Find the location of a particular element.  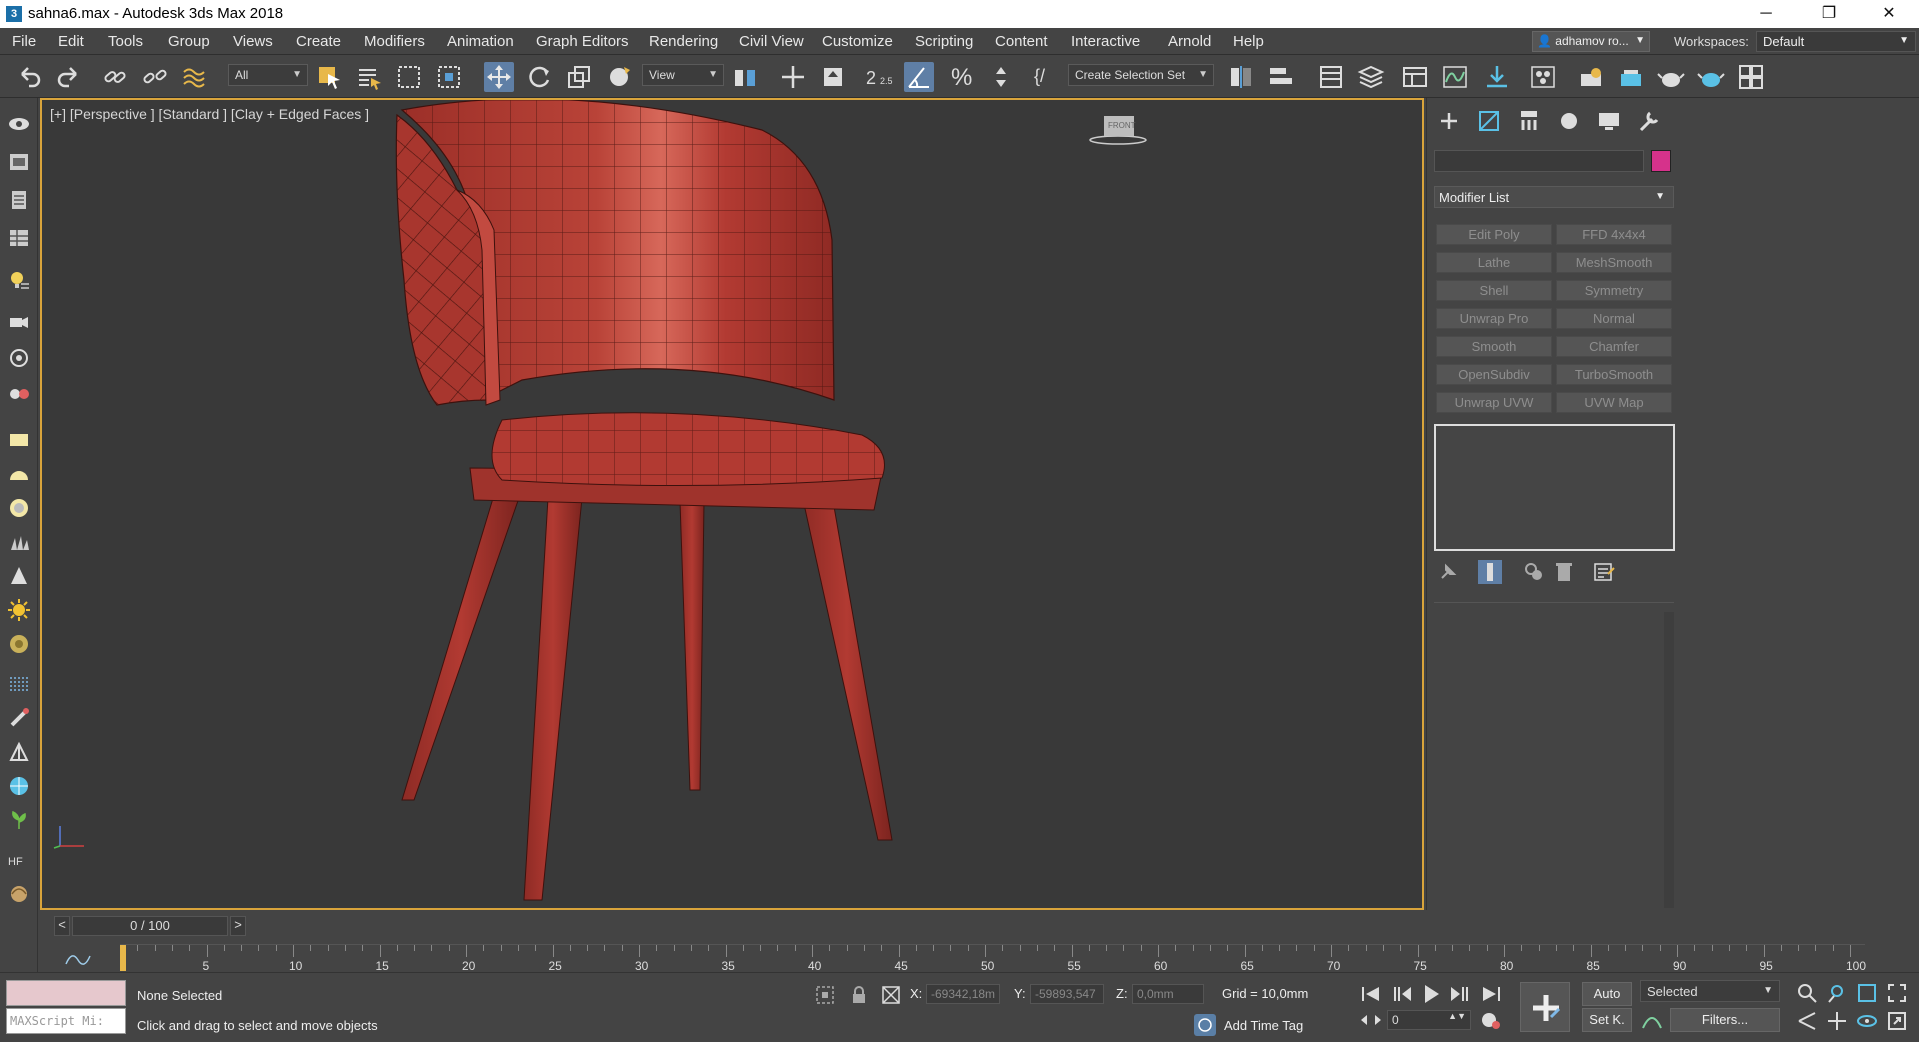

workspaces-dropdown: Default ▼ is located at coordinates (1836, 41).